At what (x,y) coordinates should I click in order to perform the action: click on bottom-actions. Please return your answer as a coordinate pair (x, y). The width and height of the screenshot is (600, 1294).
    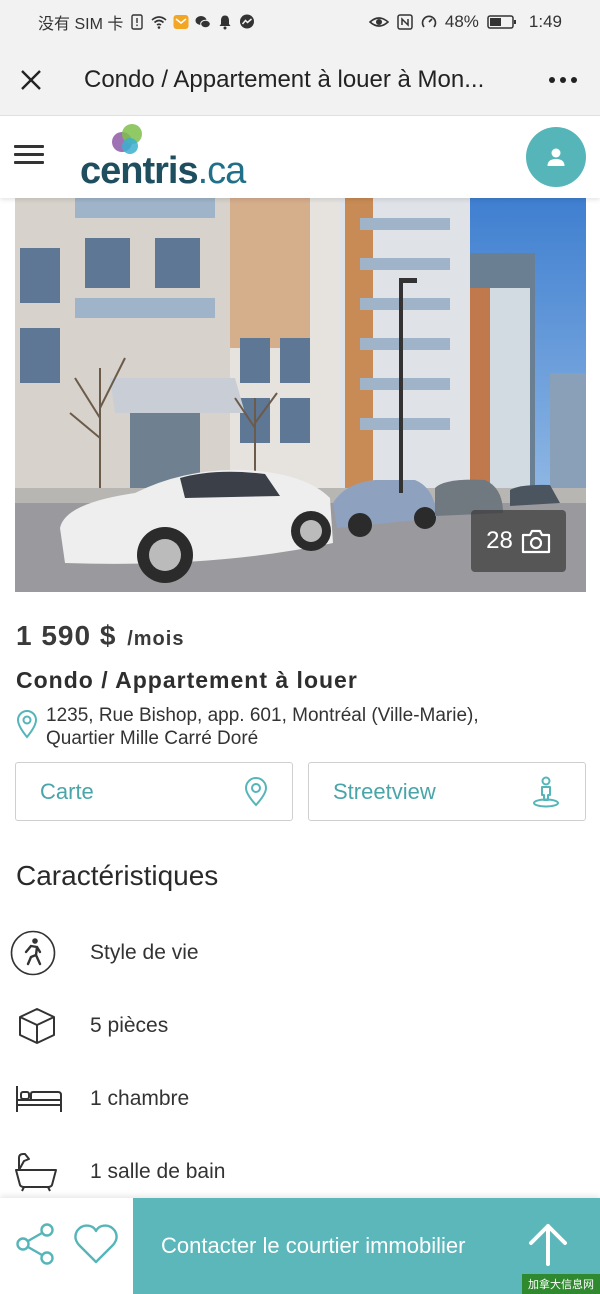
    Looking at the image, I should click on (66, 1246).